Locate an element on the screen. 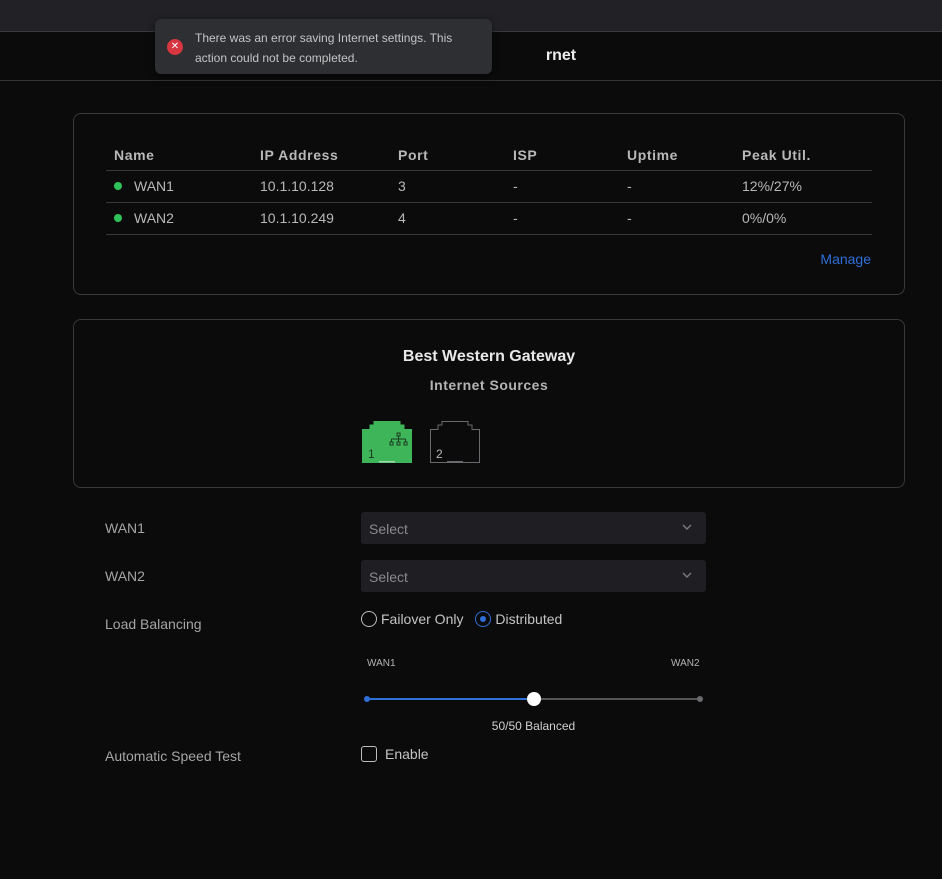 This screenshot has height=879, width=942. cell-peak-util: 0%/0% is located at coordinates (803, 218).